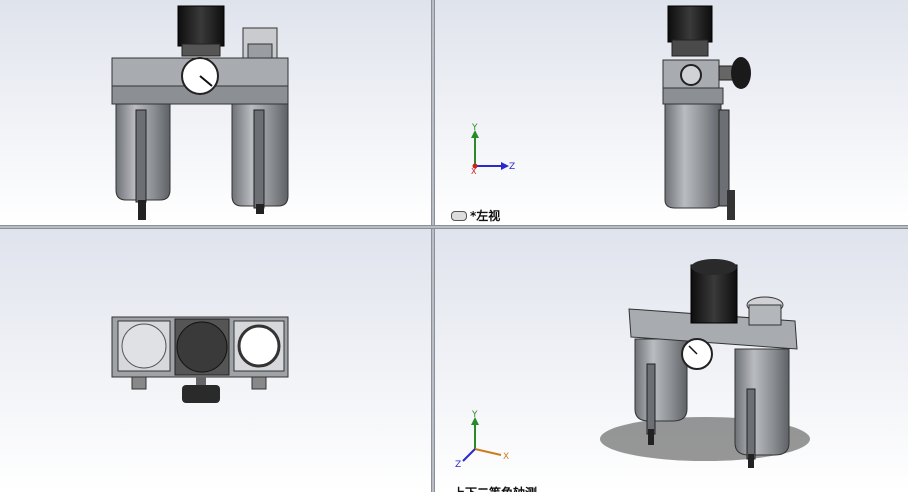 Image resolution: width=908 pixels, height=492 pixels. Describe the element at coordinates (485, 216) in the screenshot. I see `view-name: *左视` at that location.